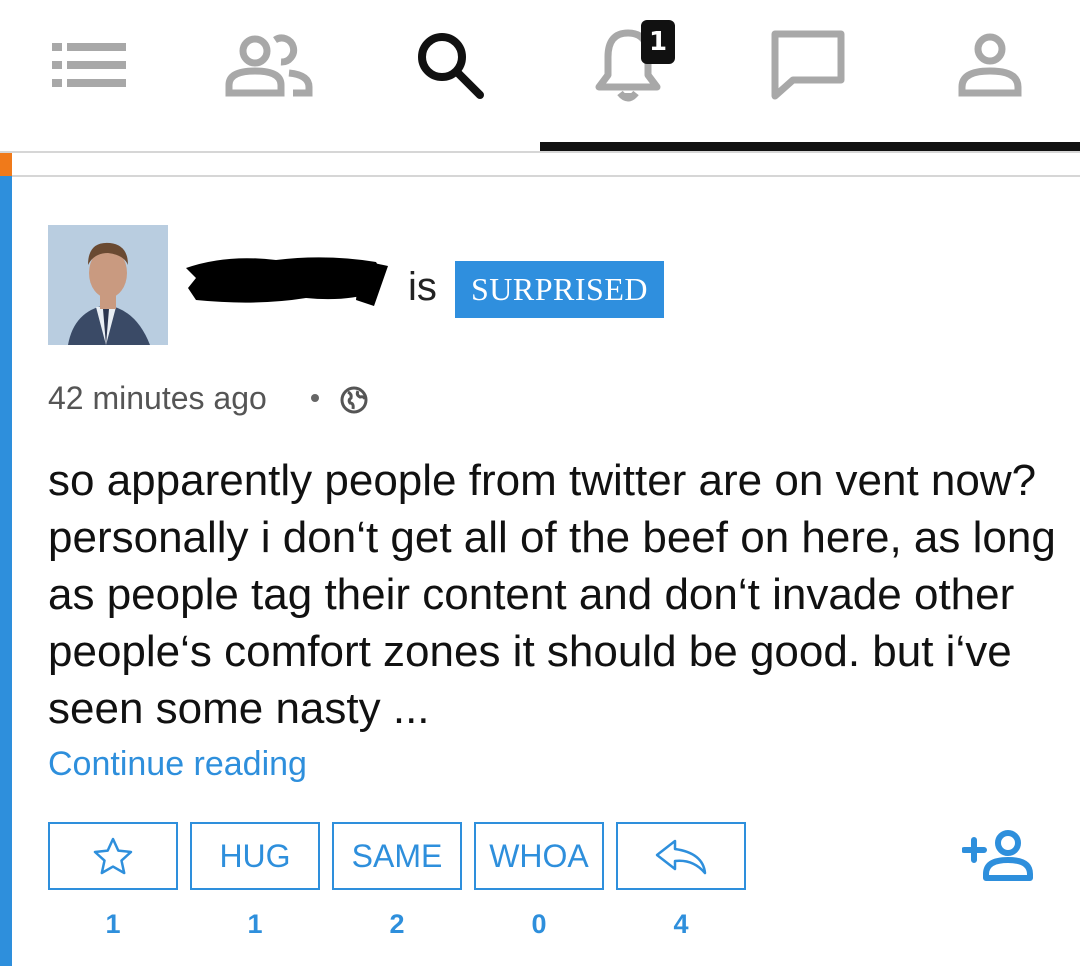 The height and width of the screenshot is (966, 1080). What do you see at coordinates (397, 924) in the screenshot?
I see `same-count: 2` at bounding box center [397, 924].